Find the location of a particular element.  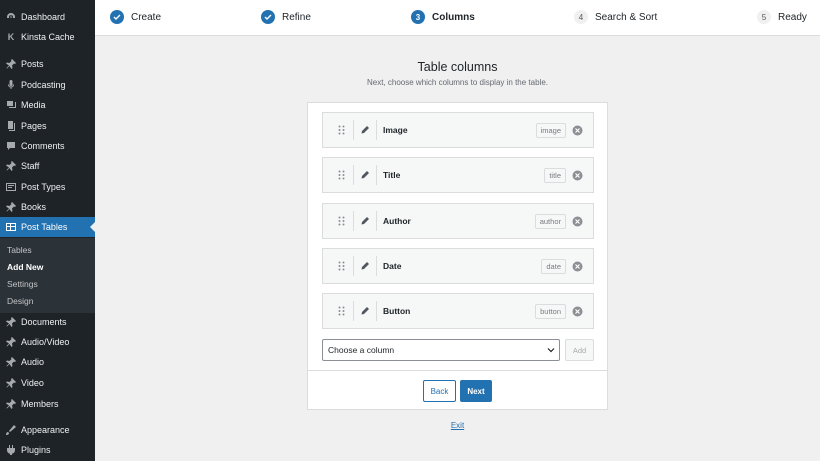

sidebar-item-documents: Documents is located at coordinates (47, 322).